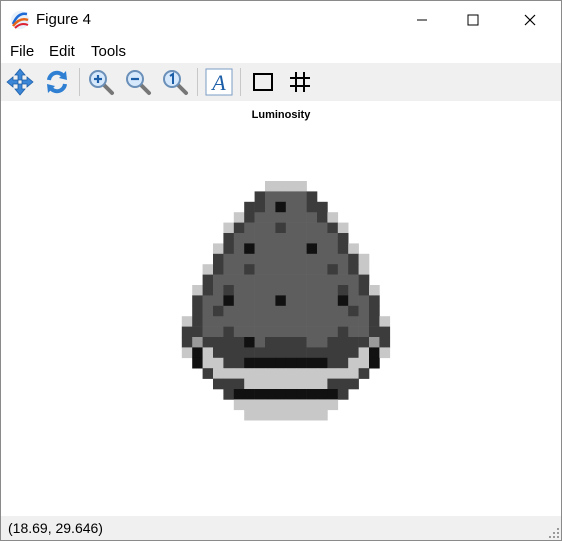 Image resolution: width=562 pixels, height=541 pixels. I want to click on zoom-reset-button, so click(175, 82).